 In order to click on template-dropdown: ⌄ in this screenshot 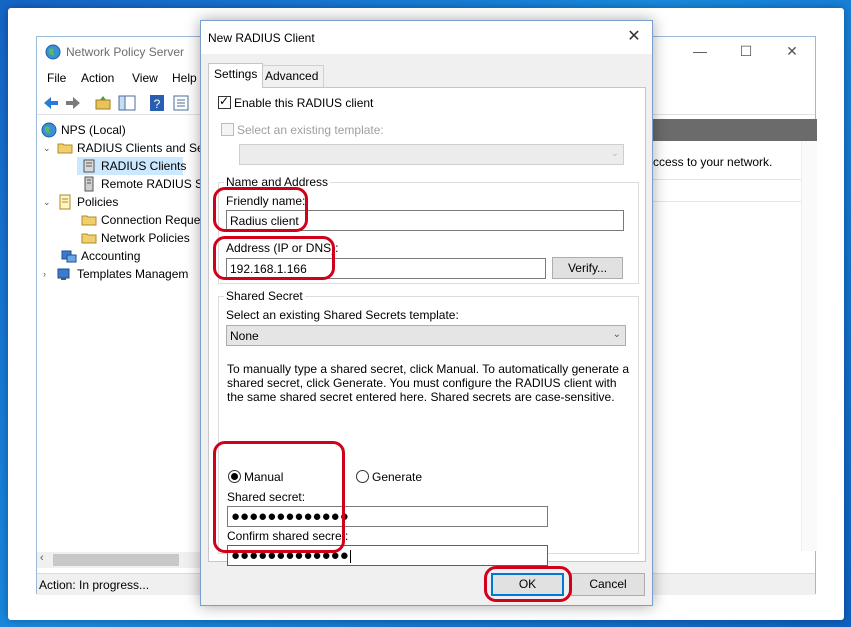, I will do `click(431, 154)`.